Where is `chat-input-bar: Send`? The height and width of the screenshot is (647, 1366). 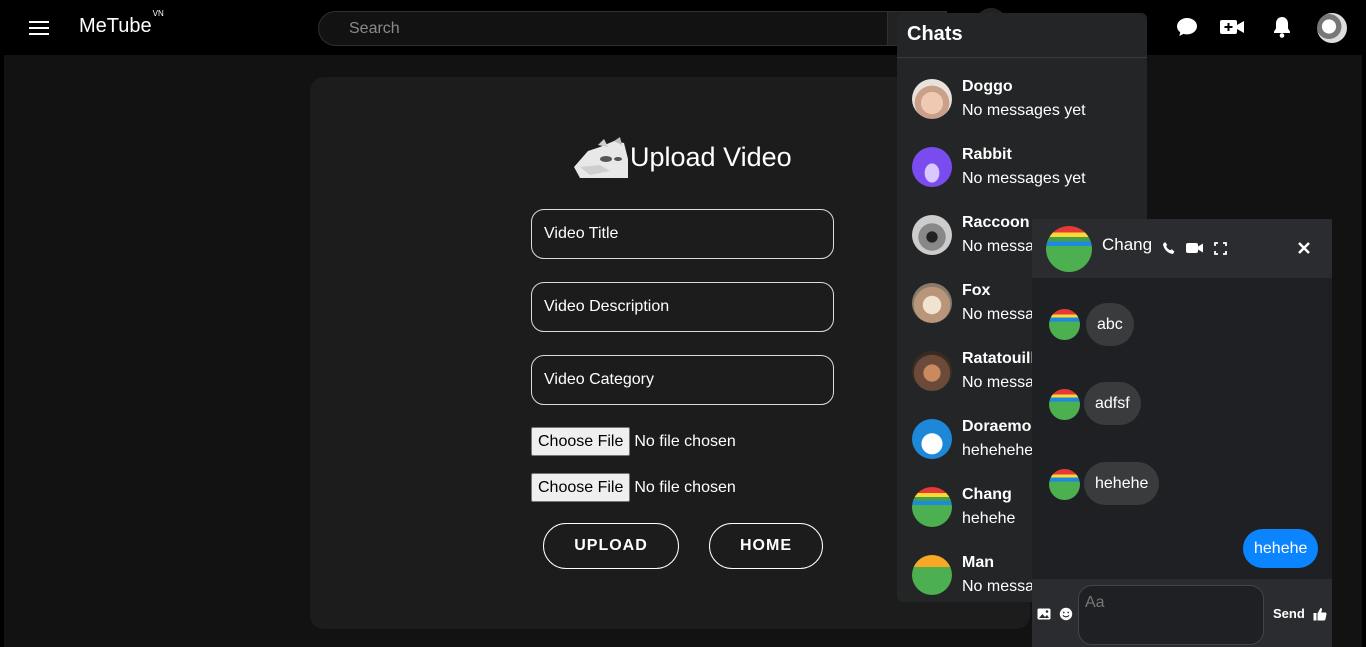
chat-input-bar: Send is located at coordinates (1182, 613).